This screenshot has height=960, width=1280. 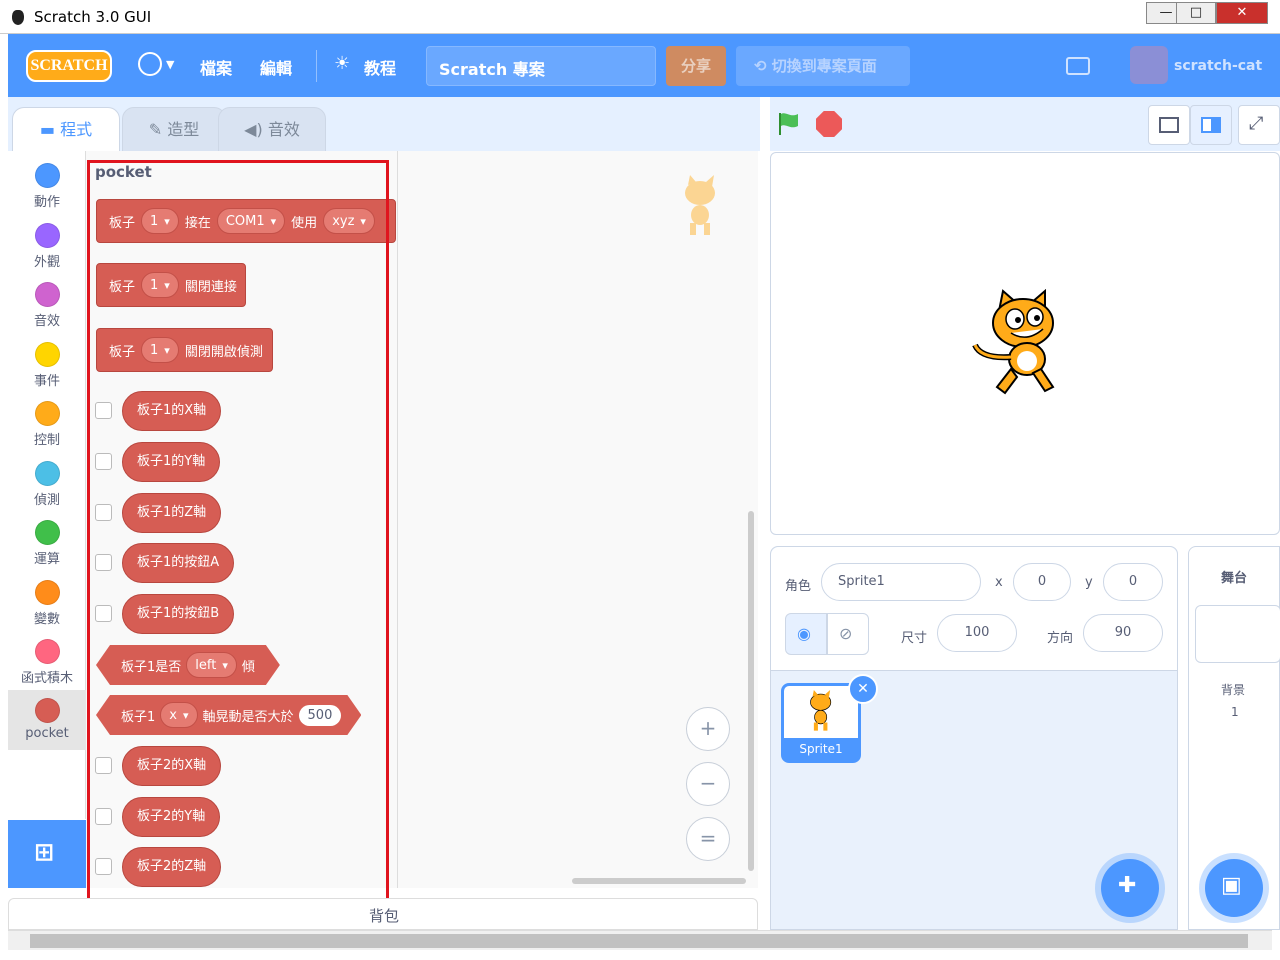 I want to click on category-label: 音效, so click(x=46, y=321).